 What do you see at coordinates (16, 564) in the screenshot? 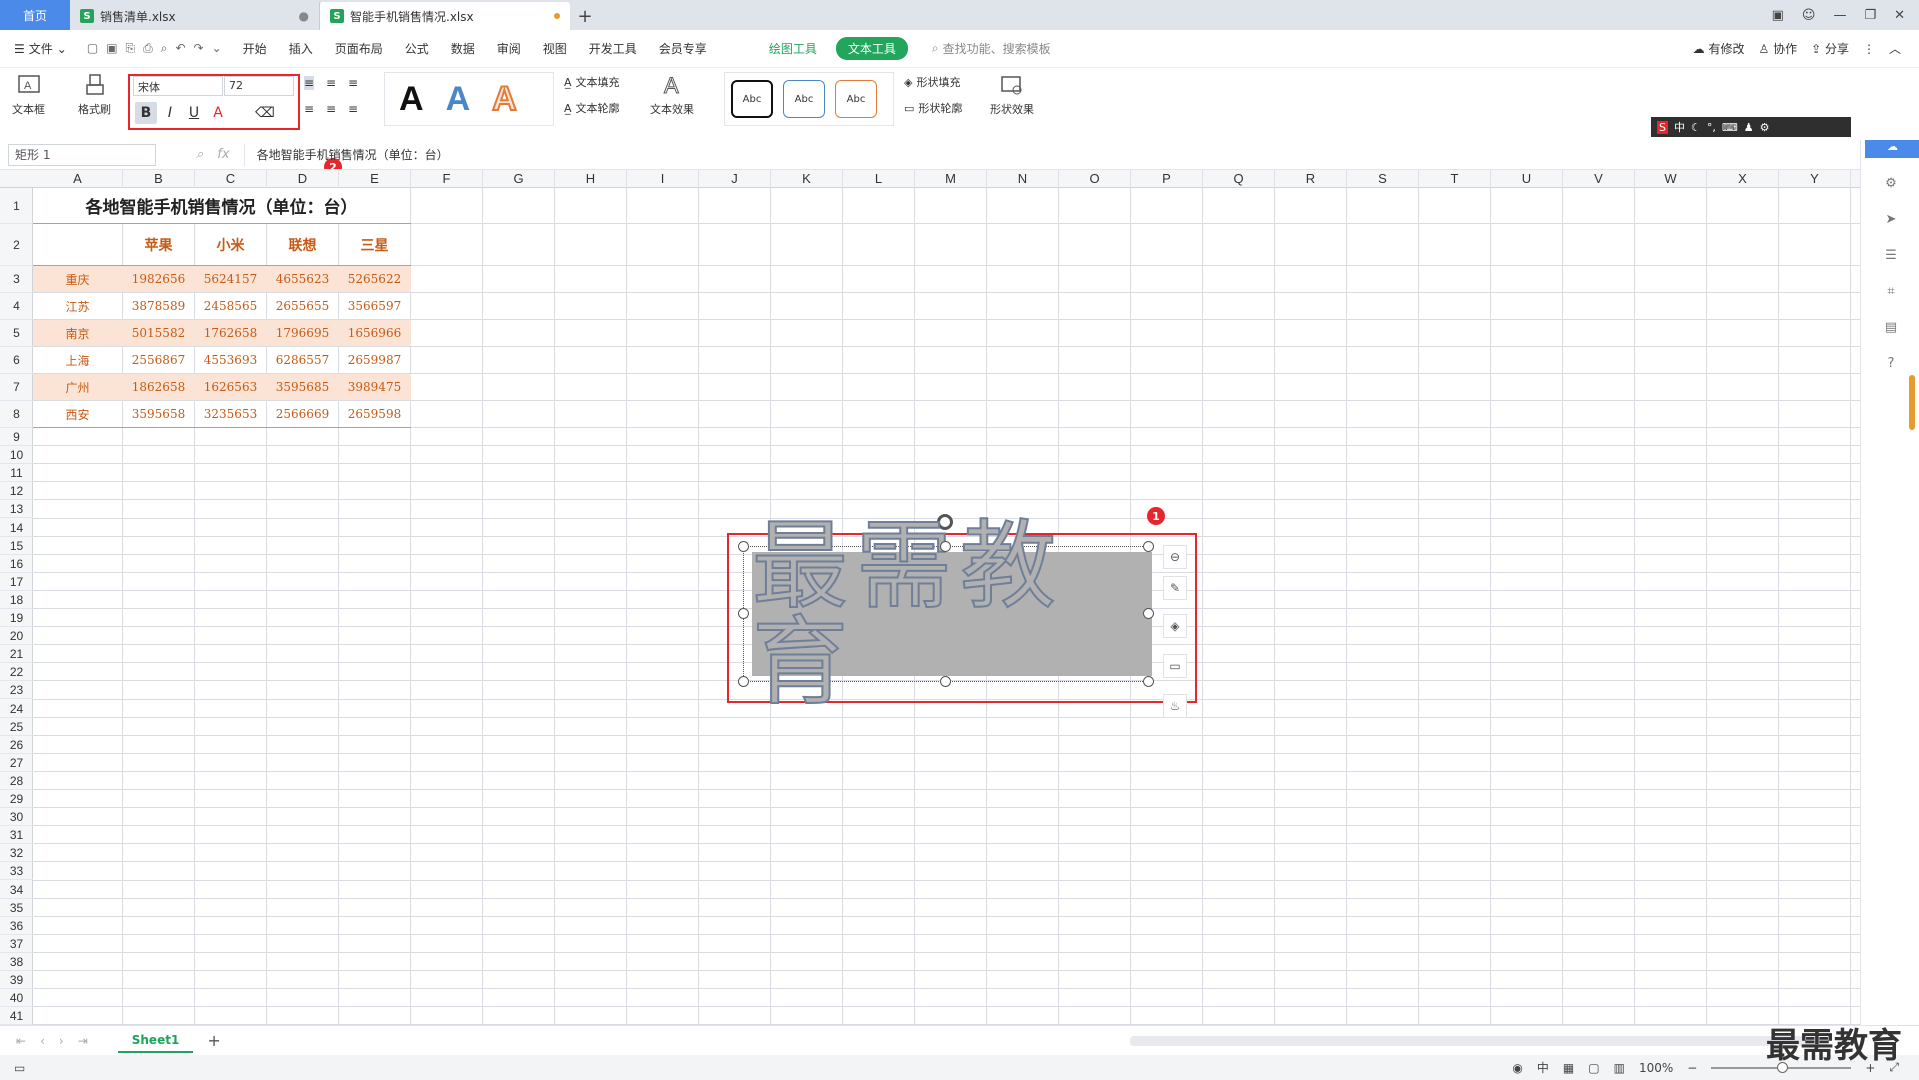
I see `row-header: 16` at bounding box center [16, 564].